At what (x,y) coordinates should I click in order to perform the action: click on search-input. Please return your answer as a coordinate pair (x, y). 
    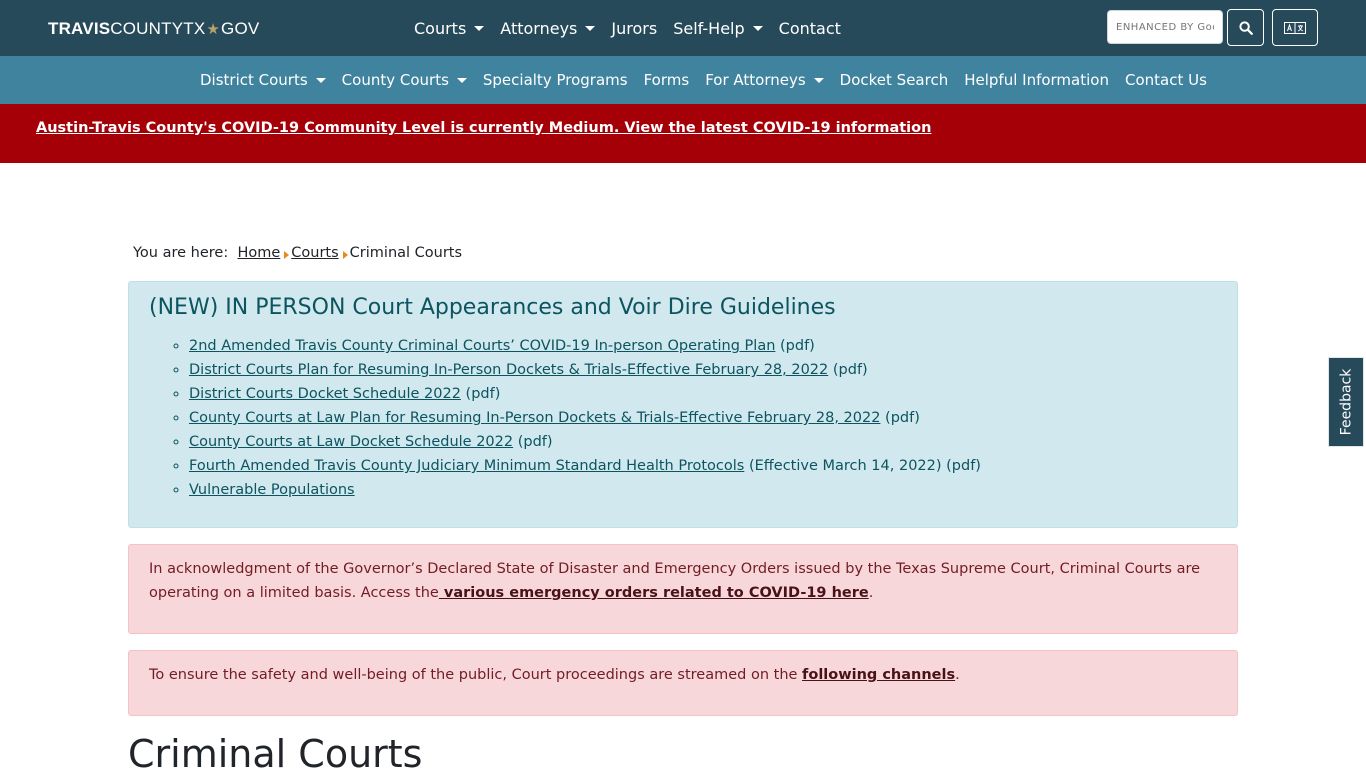
    Looking at the image, I should click on (1165, 27).